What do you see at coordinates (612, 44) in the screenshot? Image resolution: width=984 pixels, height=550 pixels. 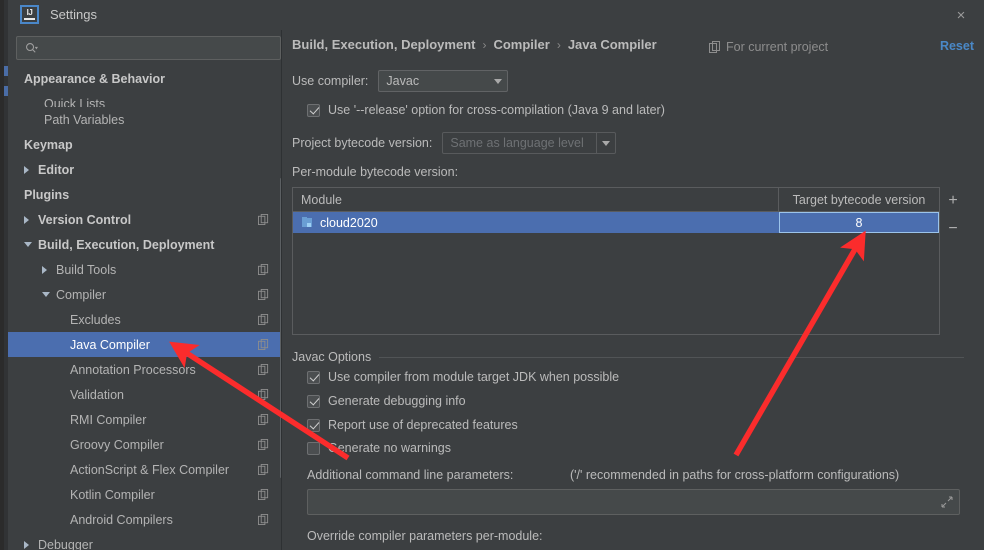 I see `breadcrumb-part-3: Java Compiler` at bounding box center [612, 44].